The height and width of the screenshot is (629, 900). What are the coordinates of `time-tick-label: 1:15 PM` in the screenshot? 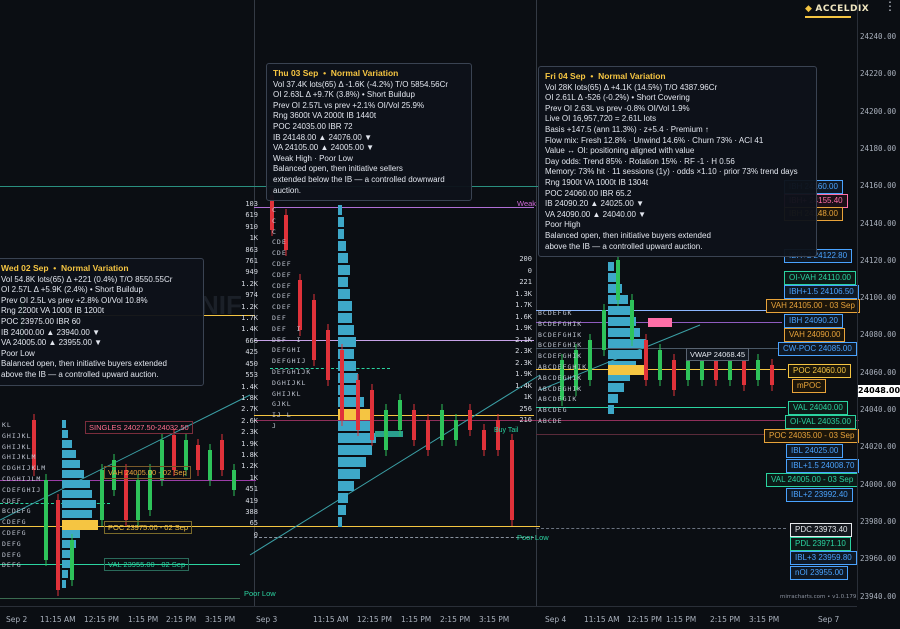 It's located at (681, 619).